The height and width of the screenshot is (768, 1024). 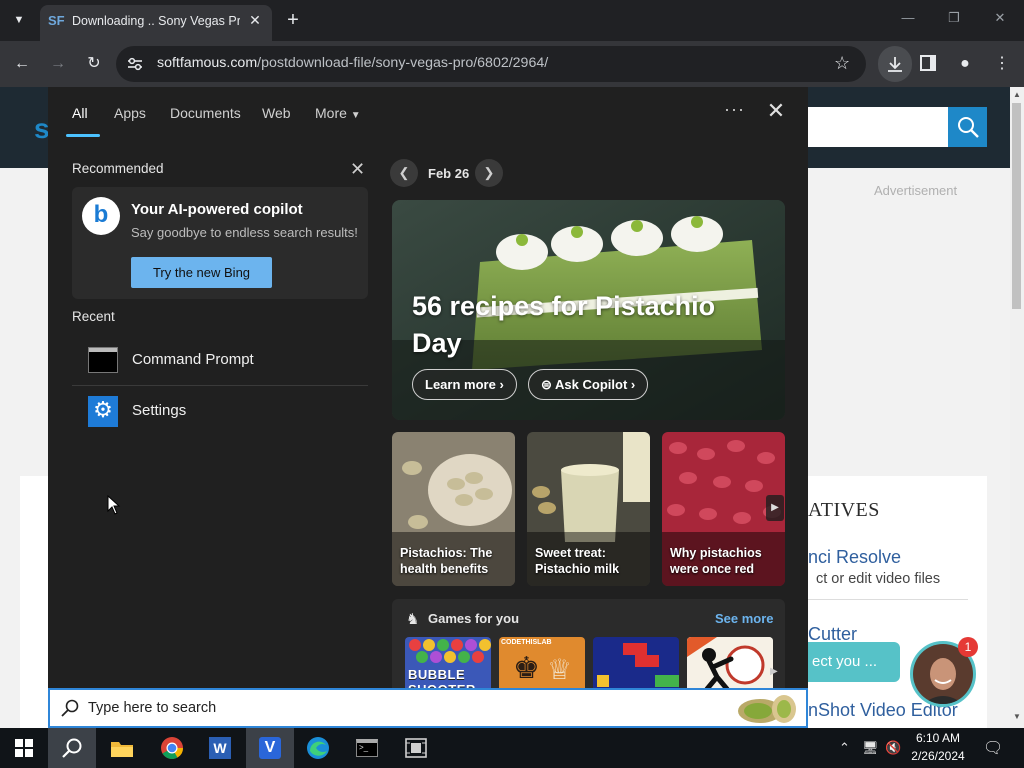 I want to click on recent-item-label: Command Prompt, so click(x=193, y=359).